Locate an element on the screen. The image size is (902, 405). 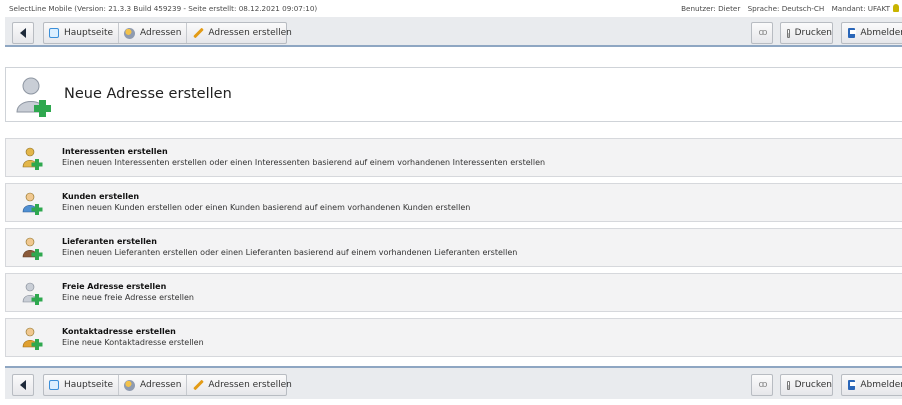
item-title: Interessenten erstellen is located at coordinates (115, 151).